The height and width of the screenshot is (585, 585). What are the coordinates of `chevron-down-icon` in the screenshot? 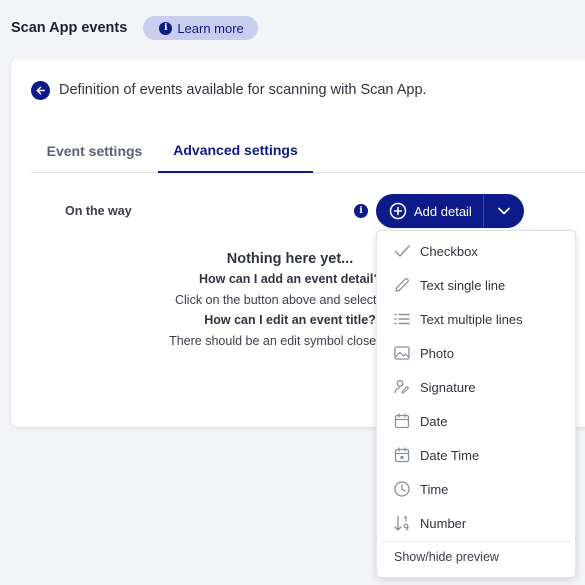 It's located at (504, 211).